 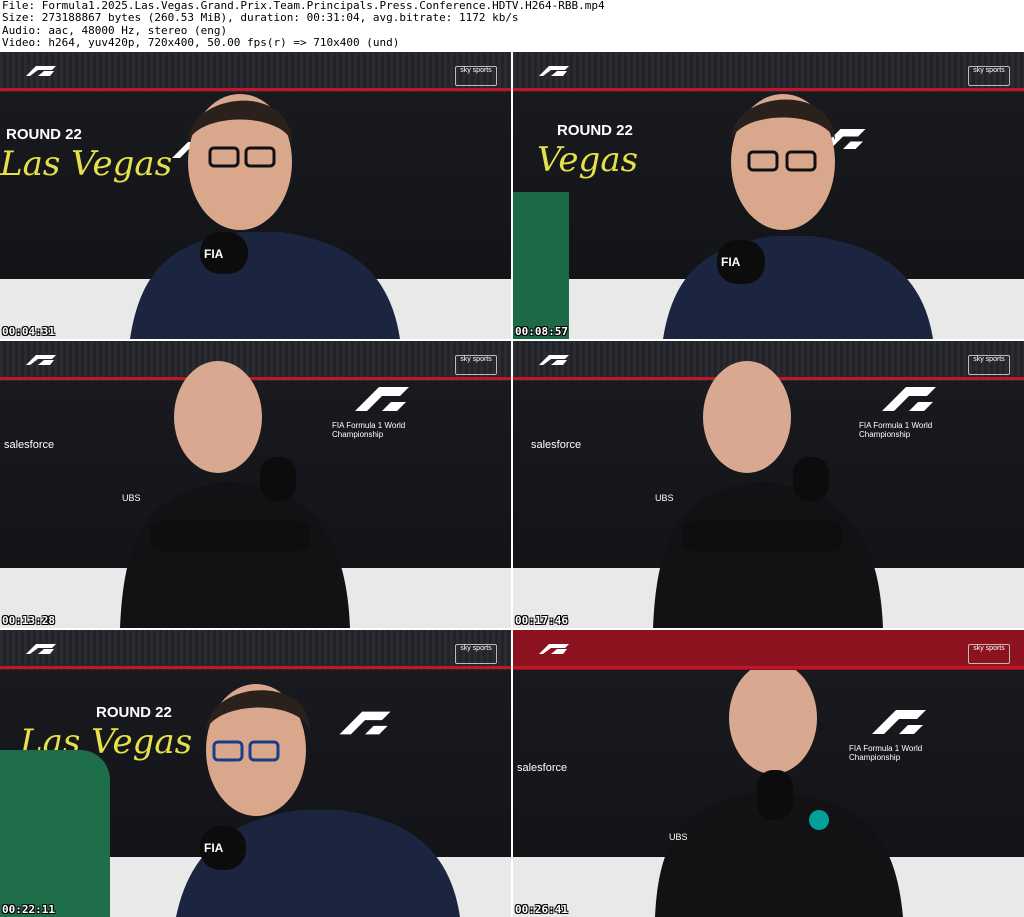 I want to click on green-suit-person, so click(x=55, y=833).